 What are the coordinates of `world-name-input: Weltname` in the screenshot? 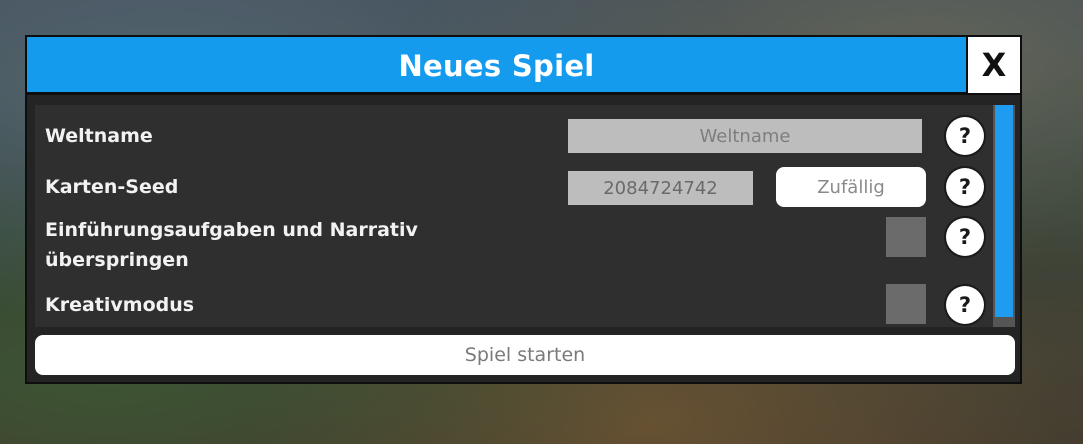 It's located at (745, 136).